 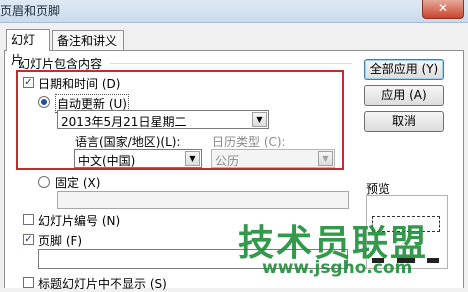 What do you see at coordinates (28, 239) in the screenshot?
I see `footer-checkbox: ✓` at bounding box center [28, 239].